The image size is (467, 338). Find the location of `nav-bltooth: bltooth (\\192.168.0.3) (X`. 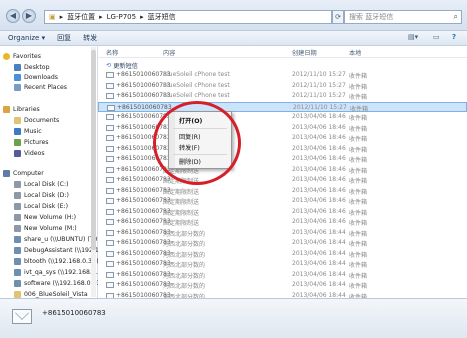

nav-bltooth: bltooth (\\192.168.0.3) (X is located at coordinates (58, 261).